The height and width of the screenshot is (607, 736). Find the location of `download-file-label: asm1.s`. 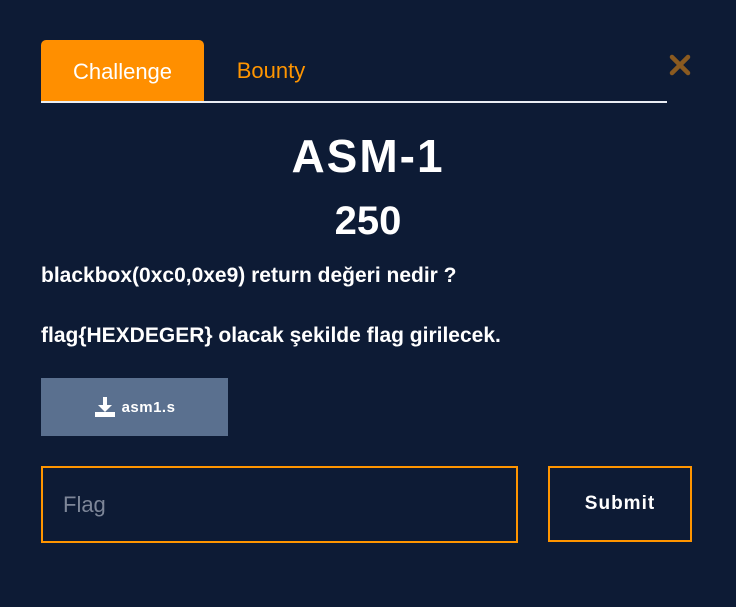

download-file-label: asm1.s is located at coordinates (148, 407).